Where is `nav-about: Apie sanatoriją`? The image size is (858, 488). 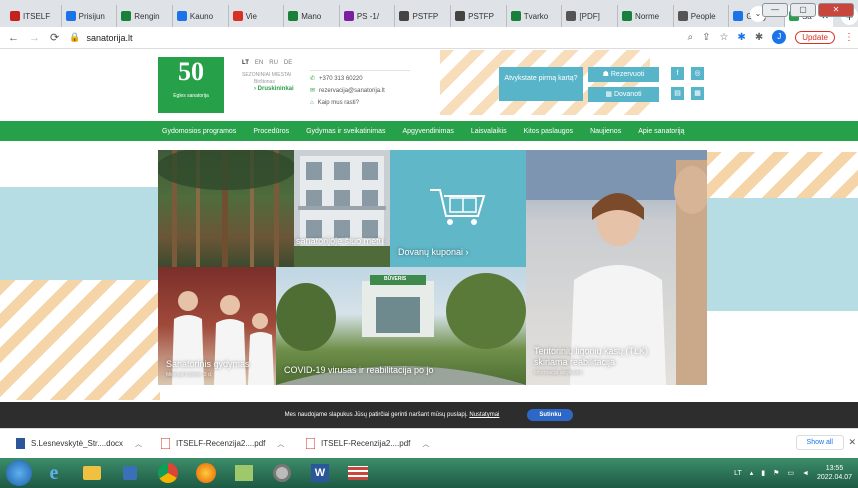 nav-about: Apie sanatoriją is located at coordinates (661, 131).